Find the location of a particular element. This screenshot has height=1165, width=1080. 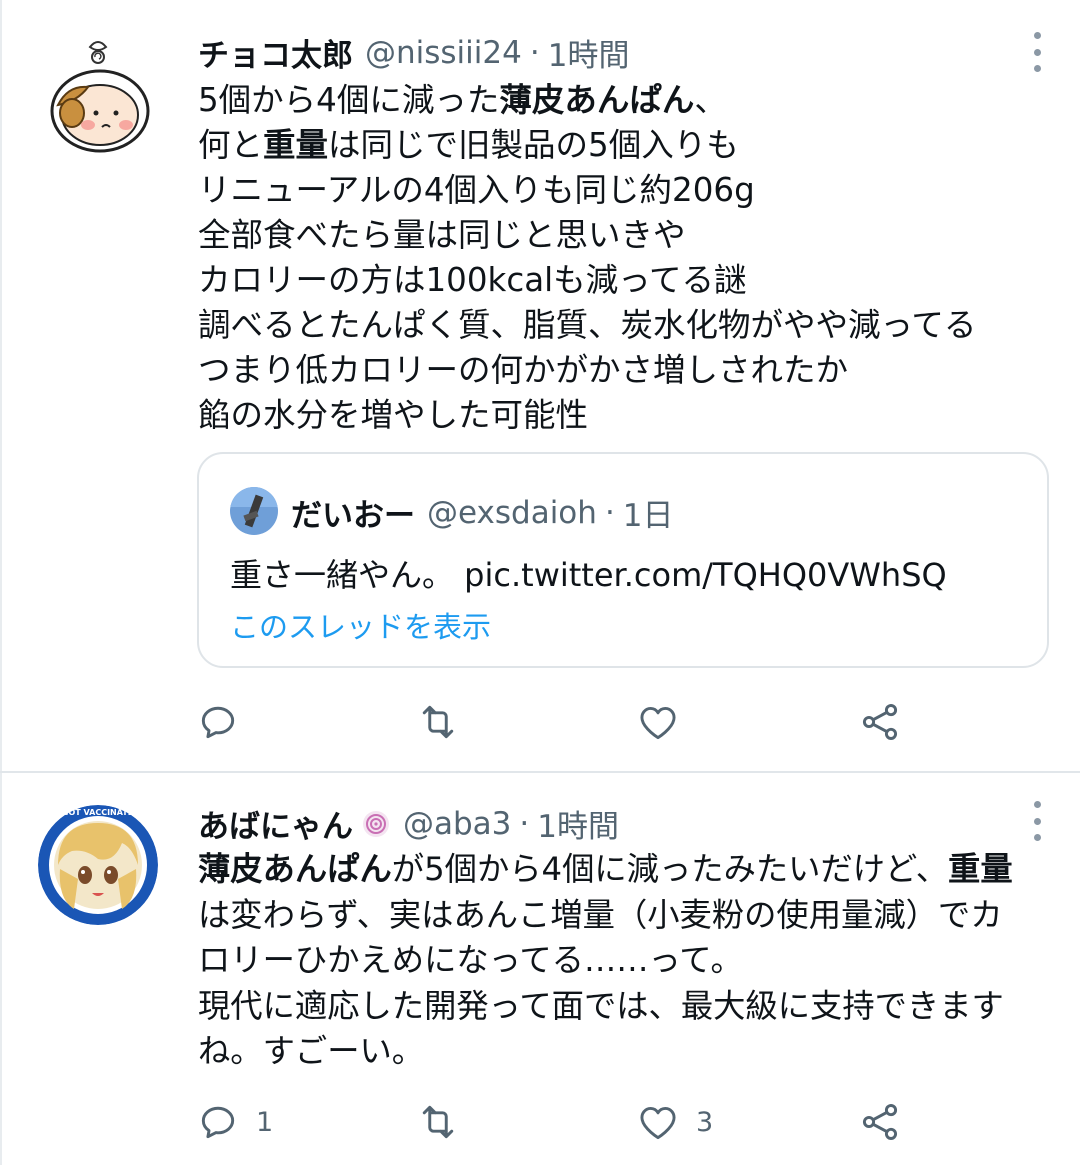

action-bar is located at coordinates (556, 722).